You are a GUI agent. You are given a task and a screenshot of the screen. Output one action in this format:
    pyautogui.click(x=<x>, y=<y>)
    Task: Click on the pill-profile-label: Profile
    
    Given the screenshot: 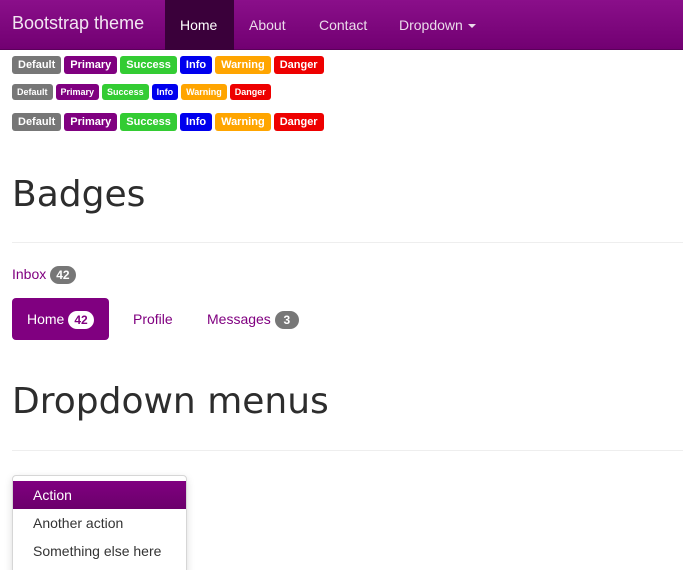 What is the action you would take?
    pyautogui.click(x=153, y=319)
    